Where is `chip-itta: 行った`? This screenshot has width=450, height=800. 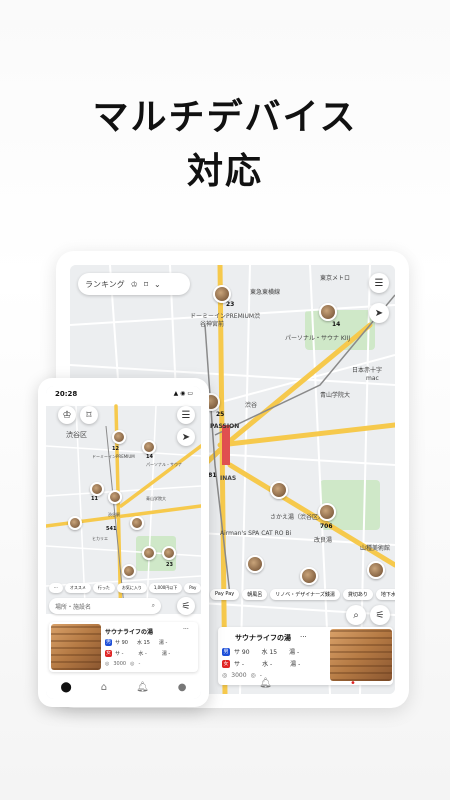 chip-itta: 行った is located at coordinates (103, 588).